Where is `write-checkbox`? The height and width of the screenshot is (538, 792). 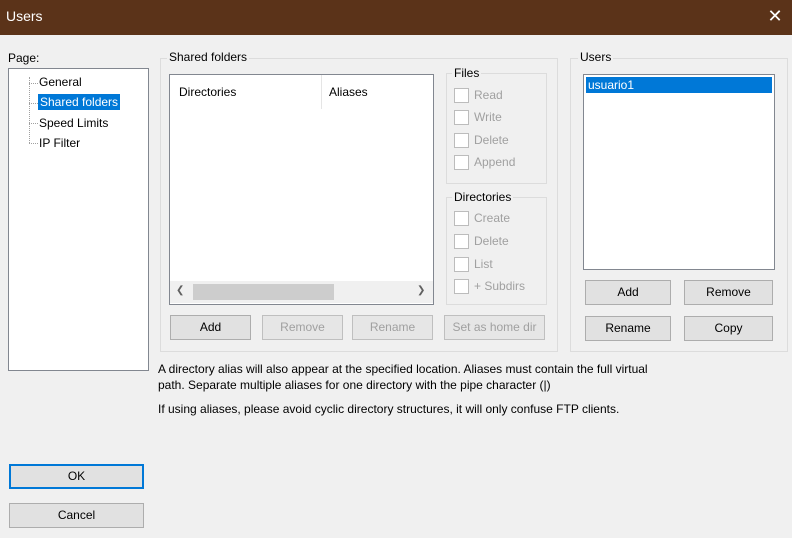 write-checkbox is located at coordinates (461, 117).